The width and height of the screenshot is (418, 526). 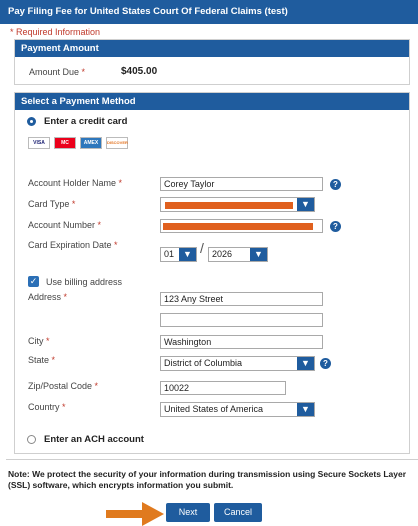 I want to click on credit-card-radio, so click(x=31, y=121).